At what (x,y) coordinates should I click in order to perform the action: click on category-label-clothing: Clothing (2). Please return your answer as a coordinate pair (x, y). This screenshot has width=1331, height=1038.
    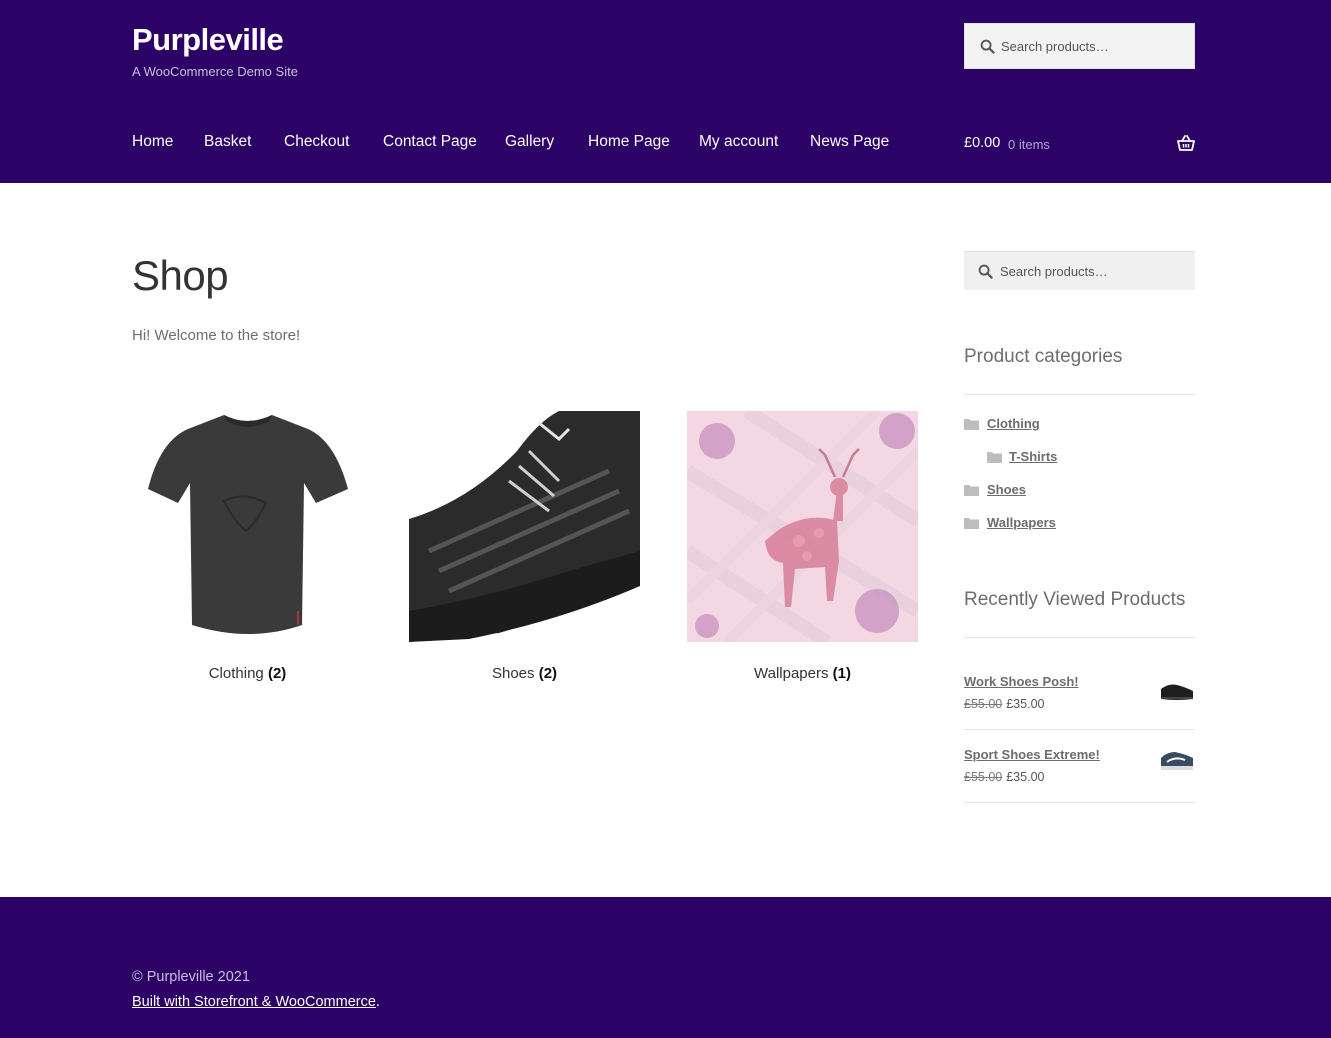
    Looking at the image, I should click on (247, 673).